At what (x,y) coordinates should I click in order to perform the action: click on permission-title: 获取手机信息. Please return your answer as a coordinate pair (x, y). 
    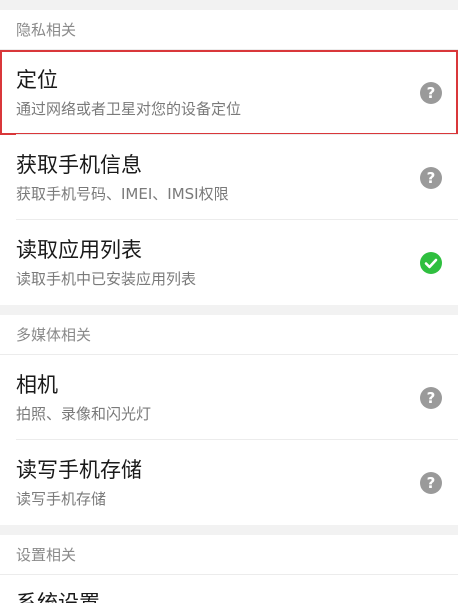
    Looking at the image, I should click on (79, 164).